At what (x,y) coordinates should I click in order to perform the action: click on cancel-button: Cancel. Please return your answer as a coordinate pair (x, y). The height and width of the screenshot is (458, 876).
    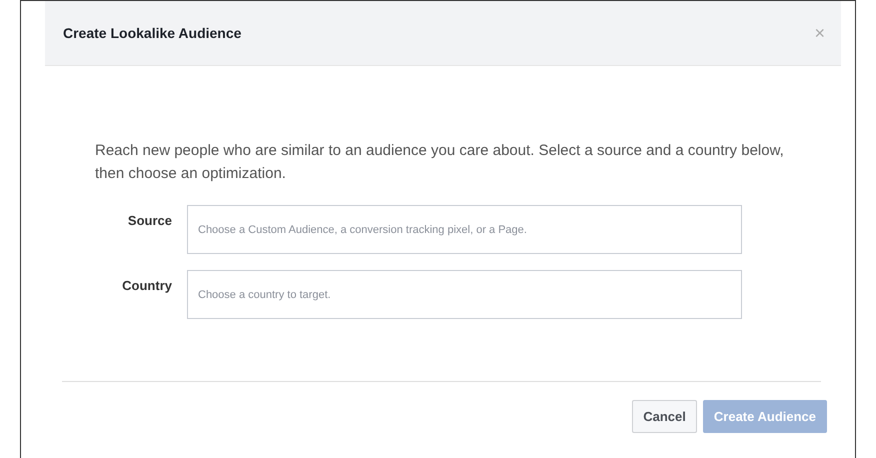
    Looking at the image, I should click on (664, 416).